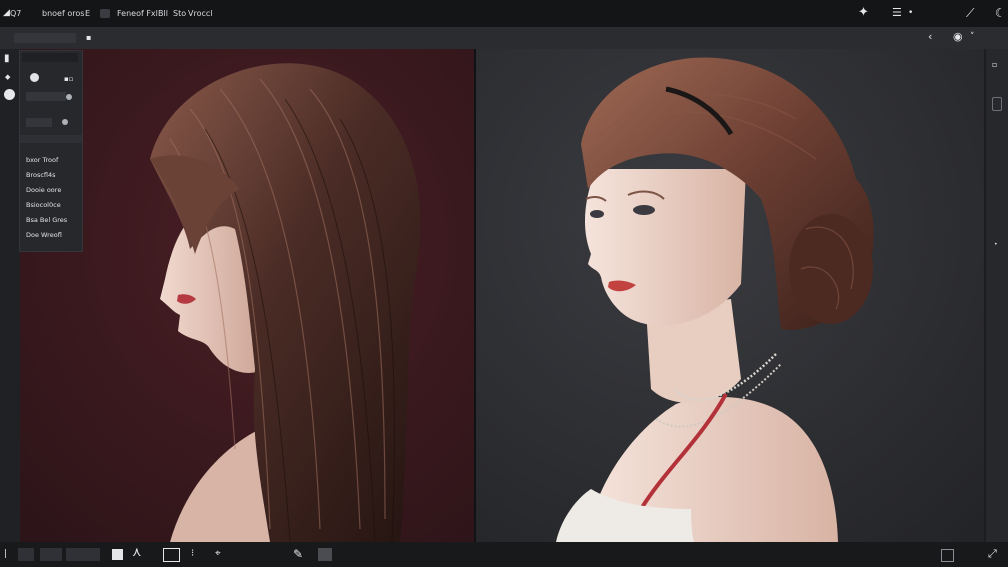 The width and height of the screenshot is (1008, 567). I want to click on panel-header, so click(50, 57).